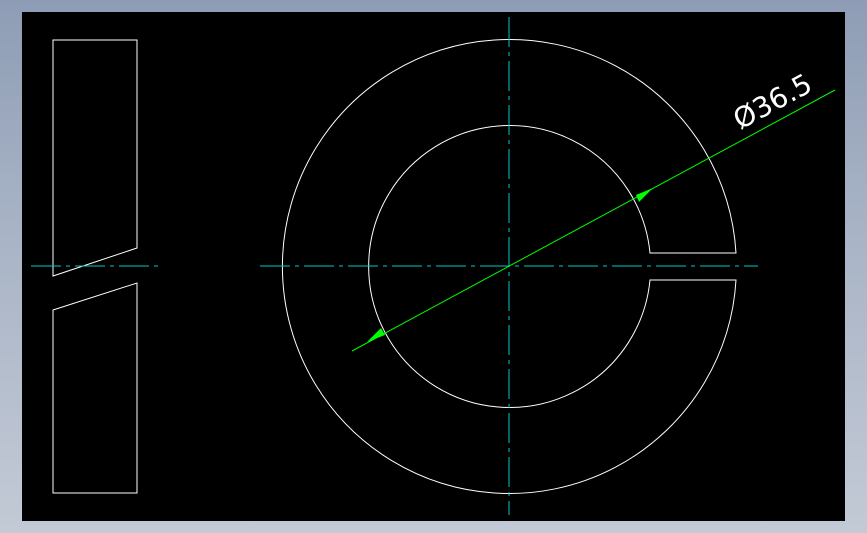  What do you see at coordinates (644, 195) in the screenshot?
I see `dimension-arrow-upper` at bounding box center [644, 195].